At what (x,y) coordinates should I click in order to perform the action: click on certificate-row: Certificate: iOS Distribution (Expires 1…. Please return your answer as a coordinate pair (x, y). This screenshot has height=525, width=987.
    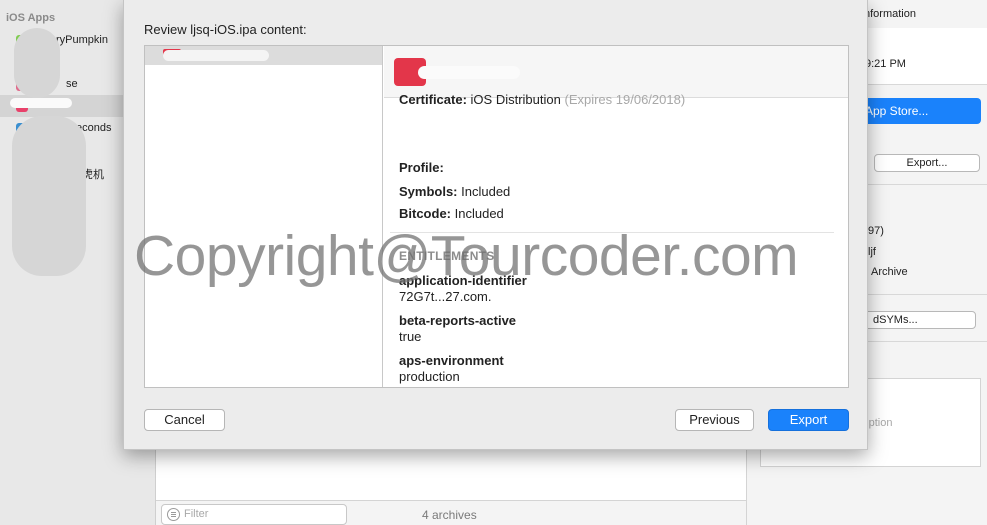
    Looking at the image, I should click on (542, 99).